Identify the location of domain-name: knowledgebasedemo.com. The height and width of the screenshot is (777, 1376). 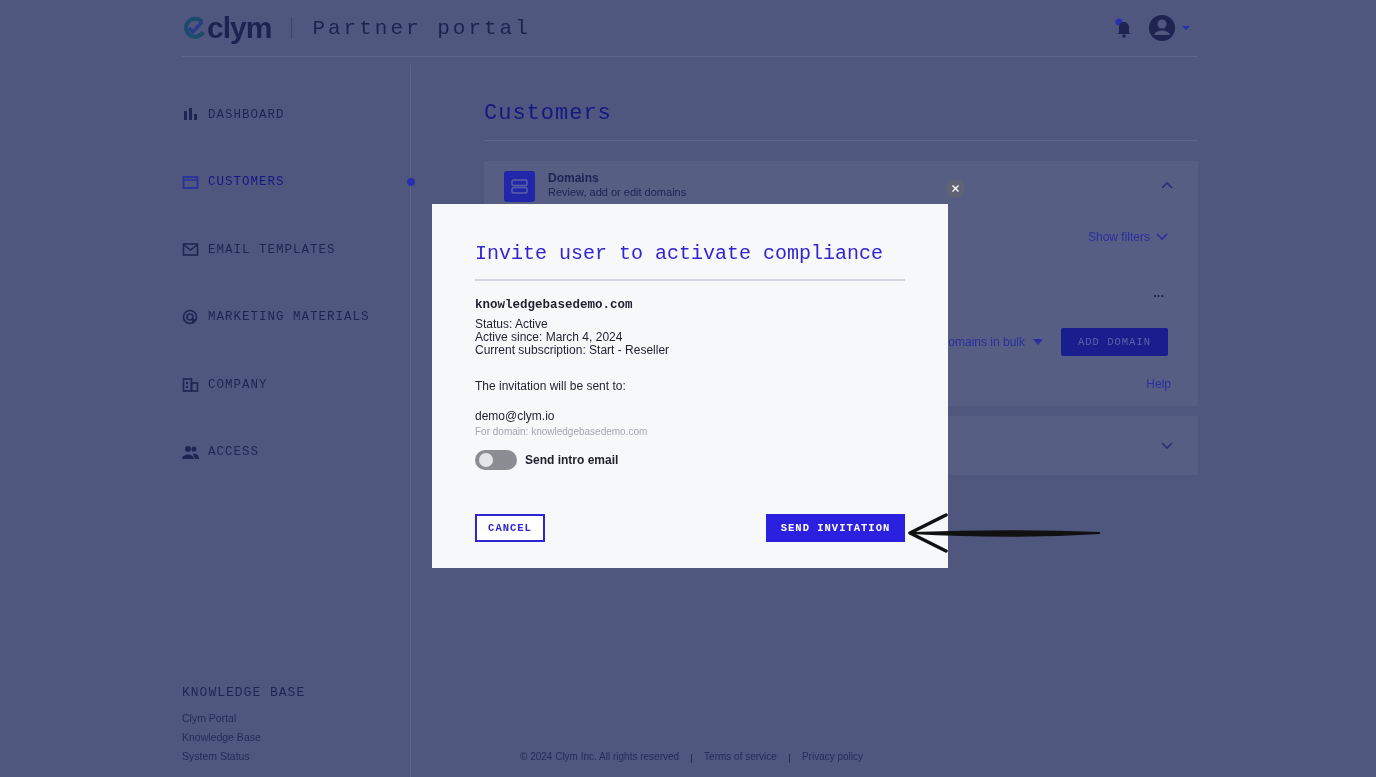
(554, 305).